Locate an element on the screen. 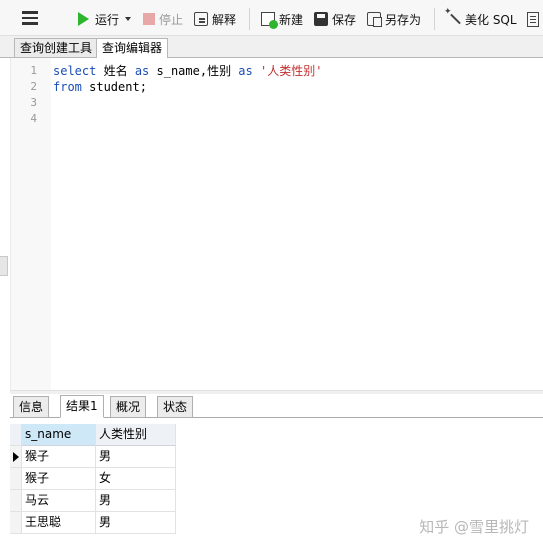 The width and height of the screenshot is (543, 551). table-cell: 王思聪 is located at coordinates (59, 523).